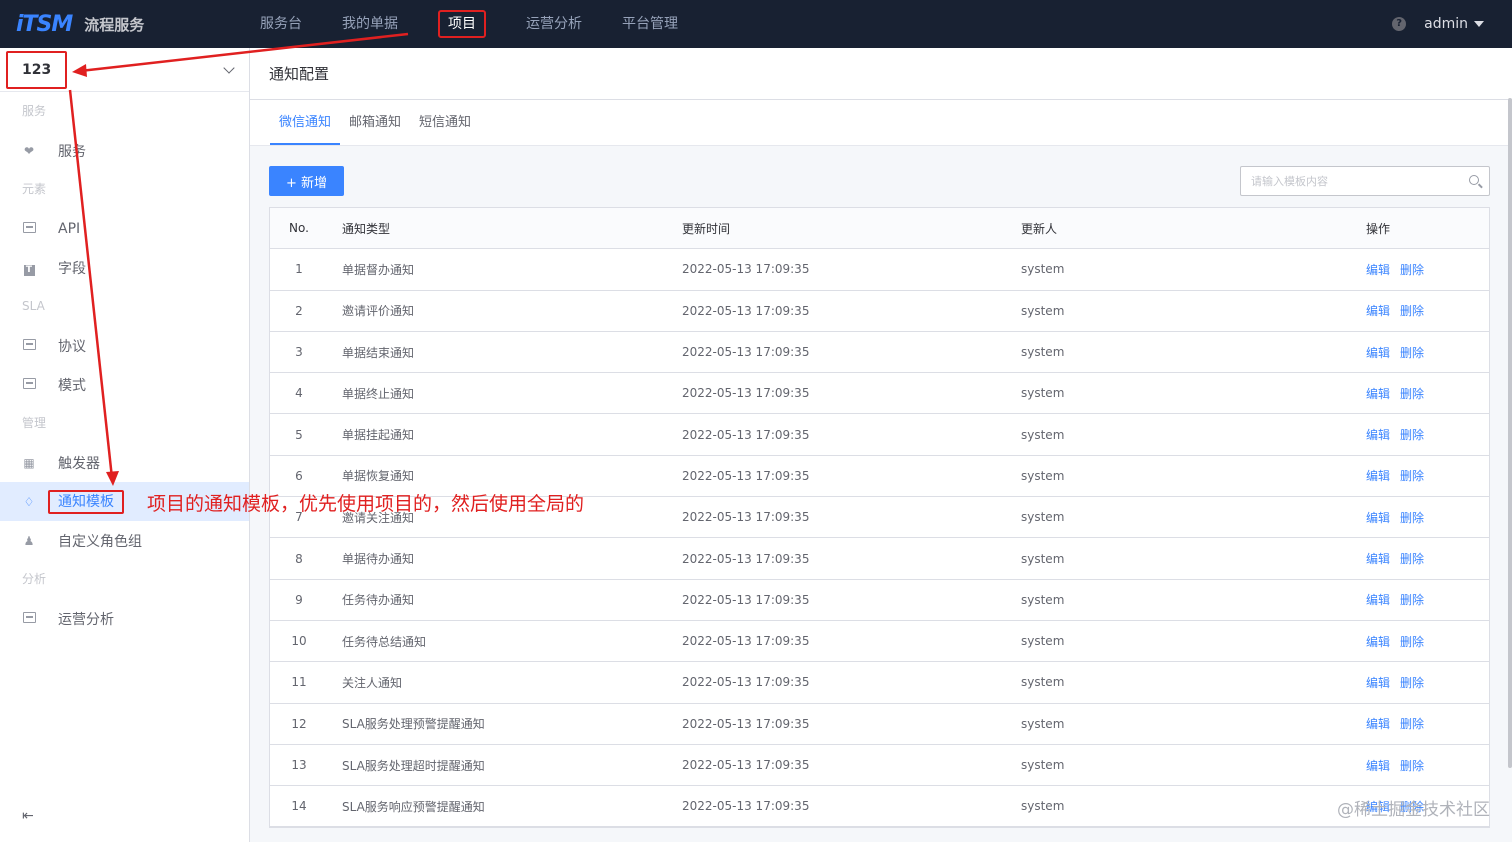 This screenshot has height=842, width=1512. Describe the element at coordinates (29, 150) in the screenshot. I see `heart-icon: ❤` at that location.